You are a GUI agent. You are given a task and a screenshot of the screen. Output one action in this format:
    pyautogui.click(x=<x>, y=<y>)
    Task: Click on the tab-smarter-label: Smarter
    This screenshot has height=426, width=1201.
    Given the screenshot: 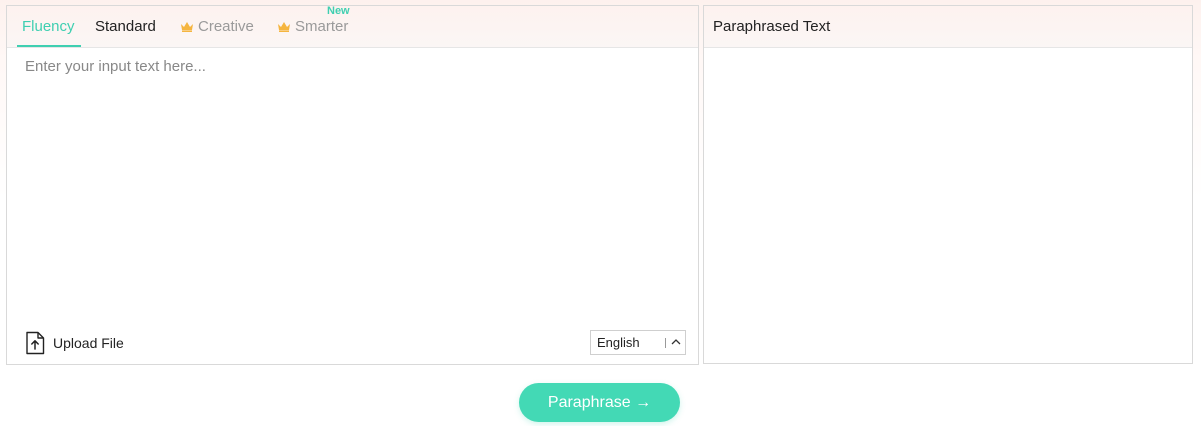 What is the action you would take?
    pyautogui.click(x=322, y=26)
    